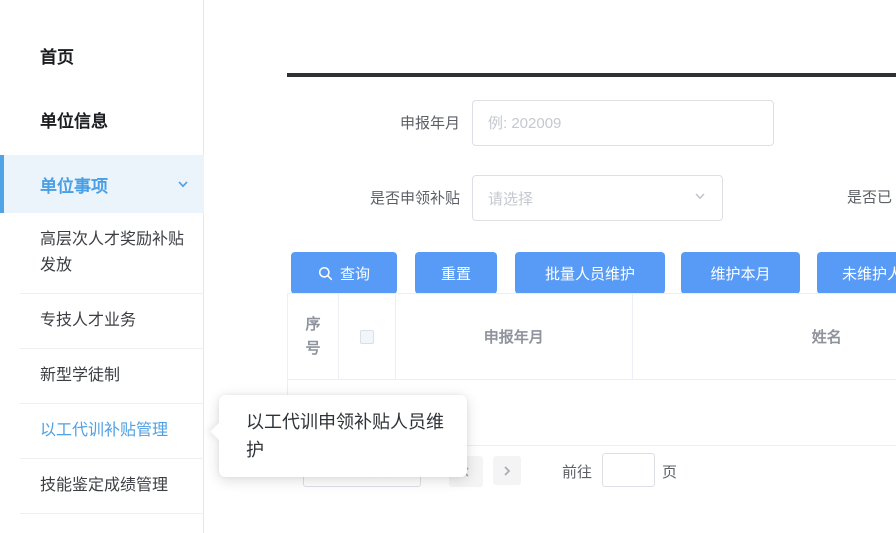 The height and width of the screenshot is (533, 896). Describe the element at coordinates (764, 336) in the screenshot. I see `column-header-name: 姓名` at that location.